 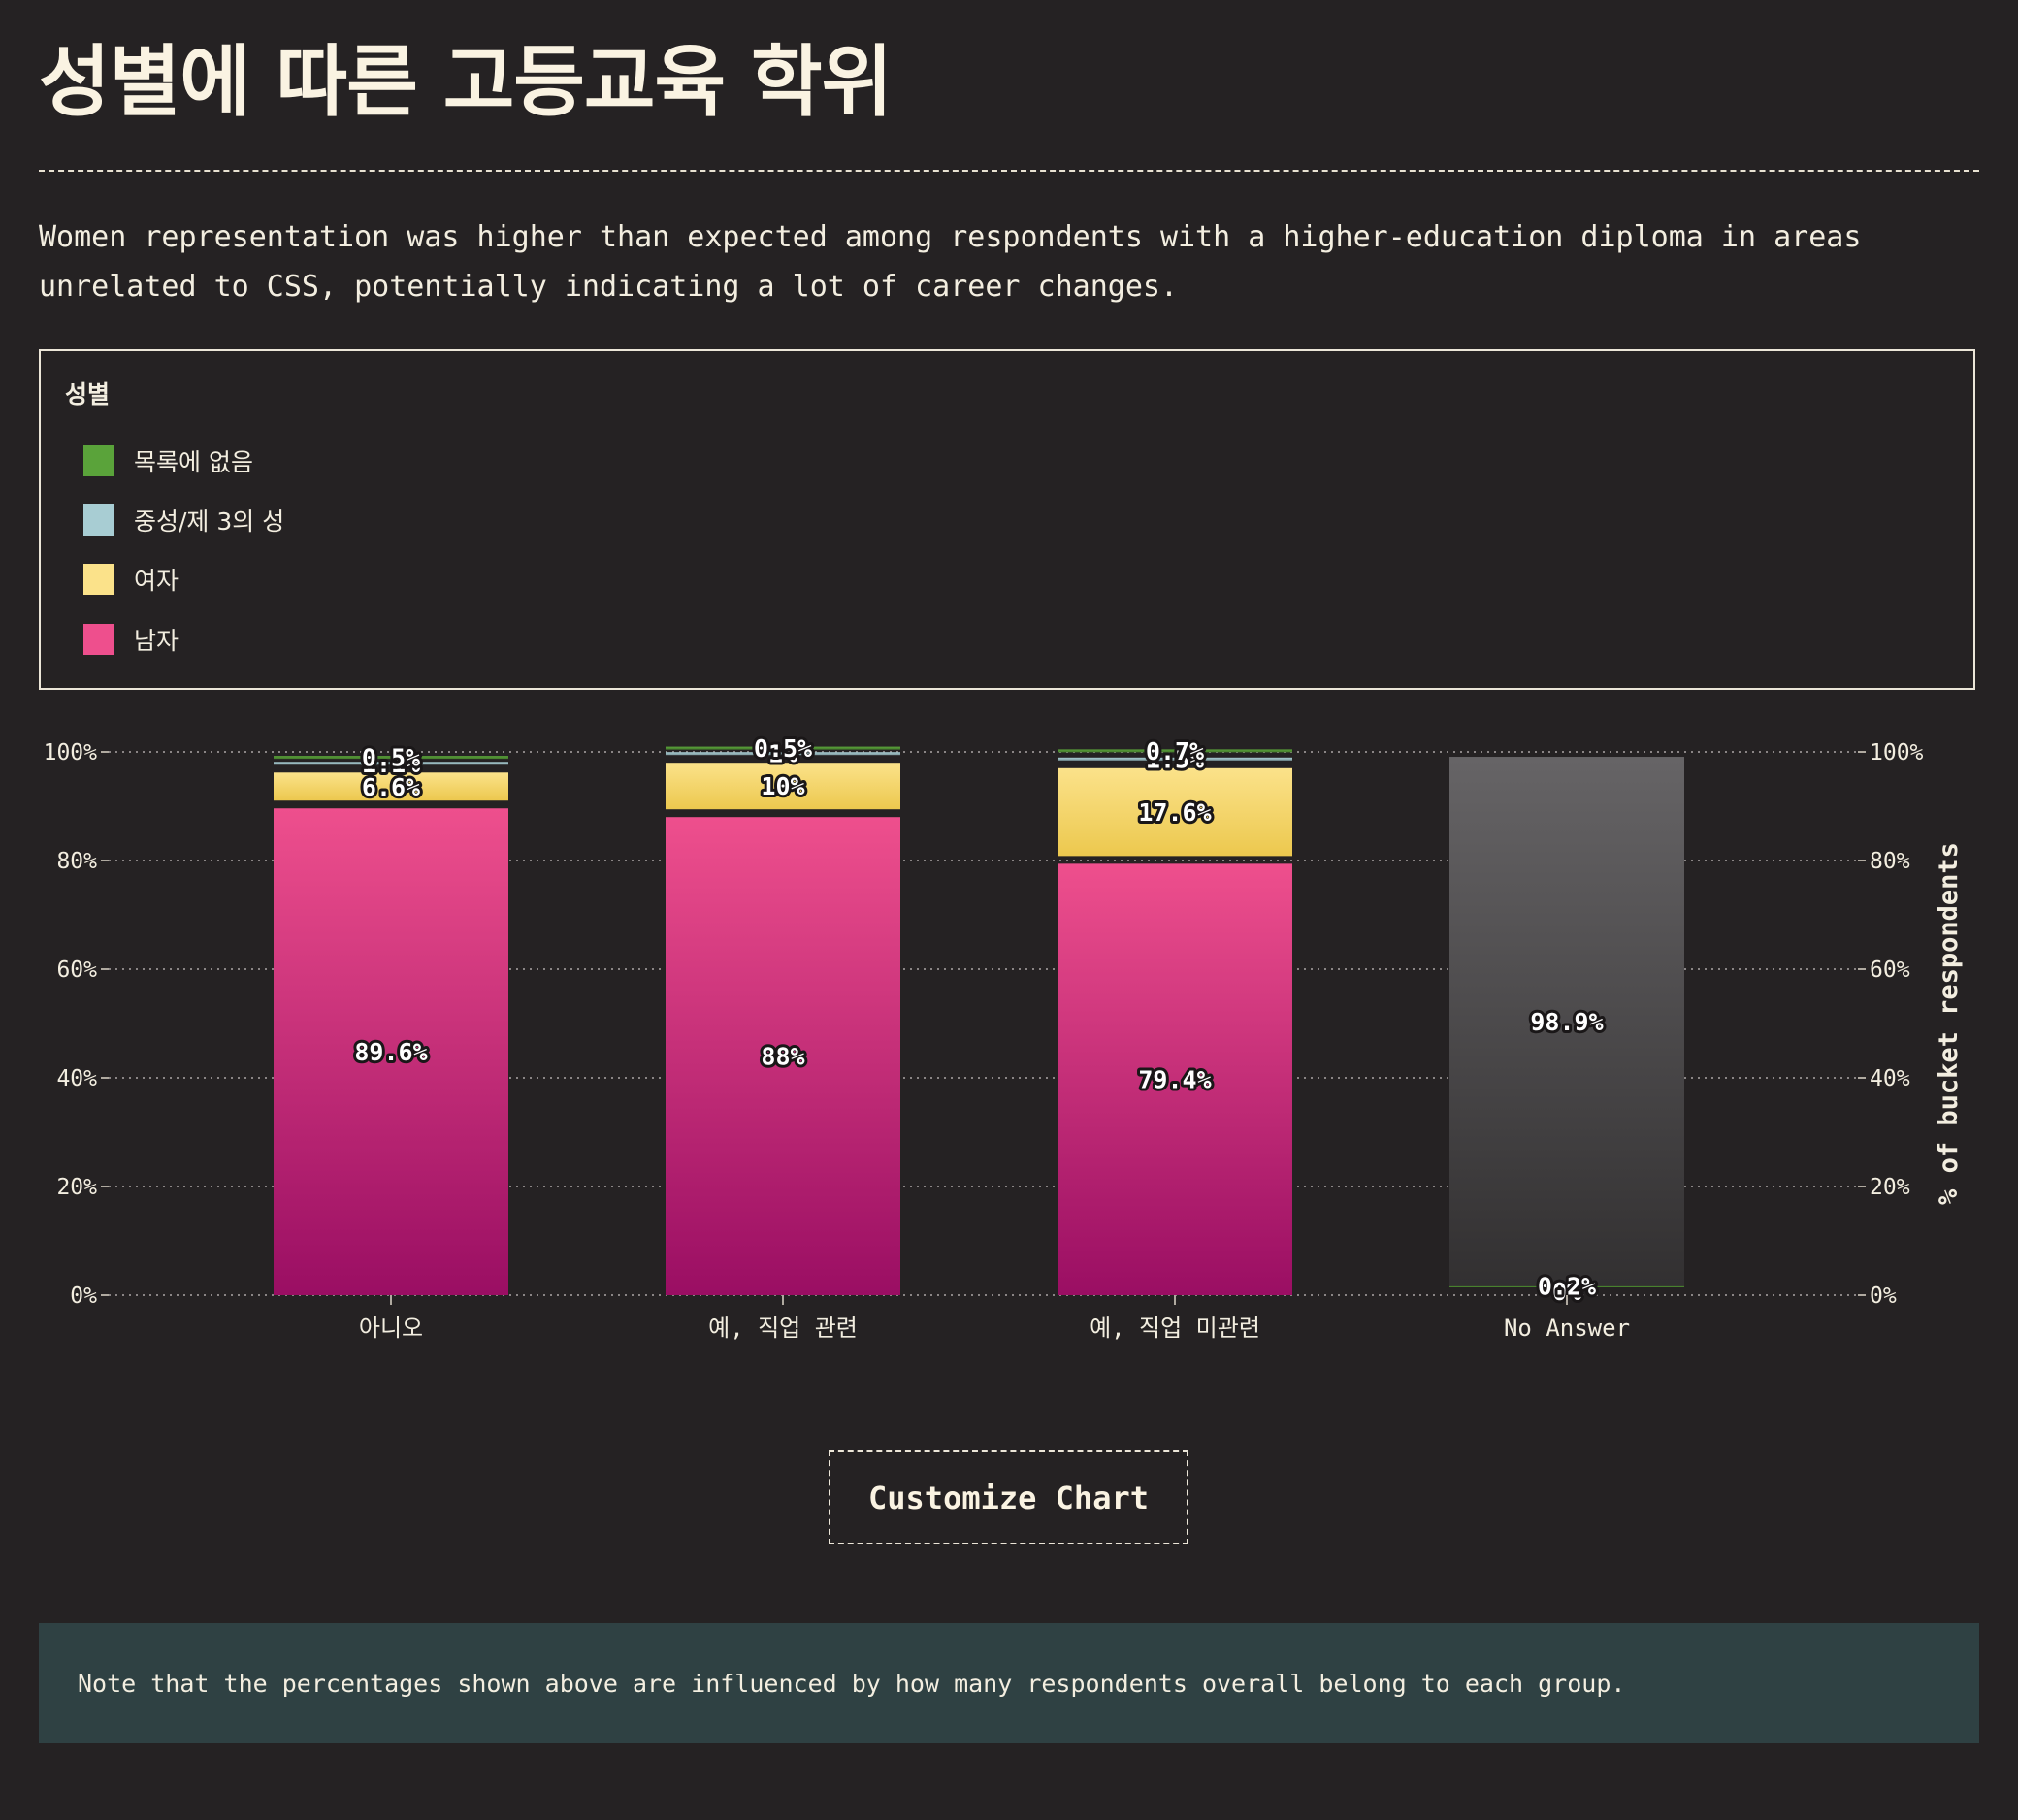 I want to click on y-tick-label-right: 20%, so click(x=1890, y=1187).